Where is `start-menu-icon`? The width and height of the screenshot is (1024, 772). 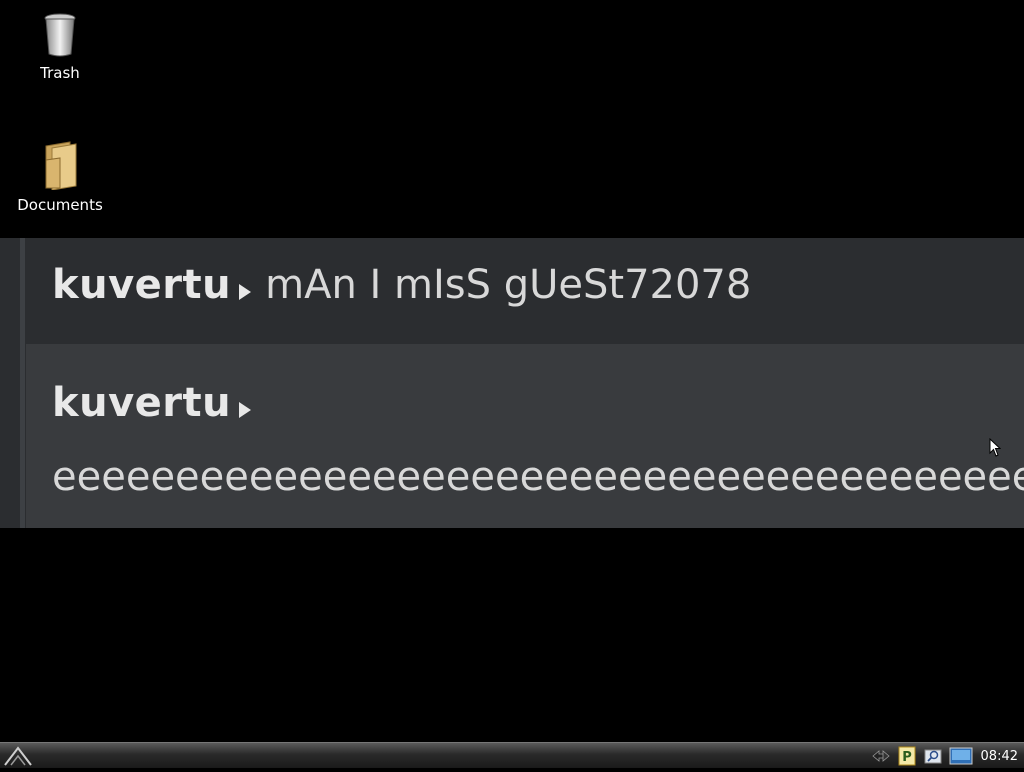
start-menu-icon is located at coordinates (18, 759).